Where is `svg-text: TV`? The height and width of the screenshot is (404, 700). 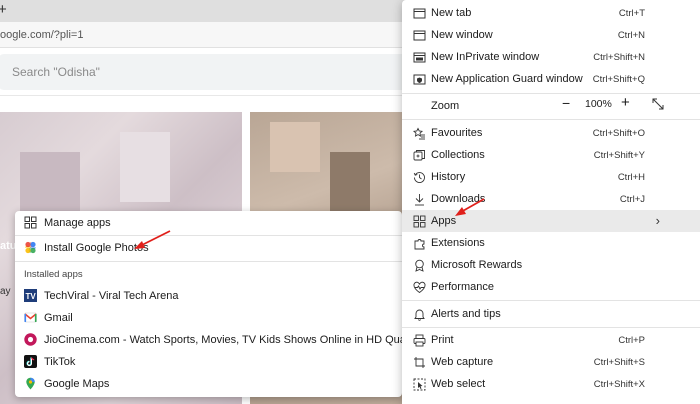 svg-text: TV is located at coordinates (31, 296).